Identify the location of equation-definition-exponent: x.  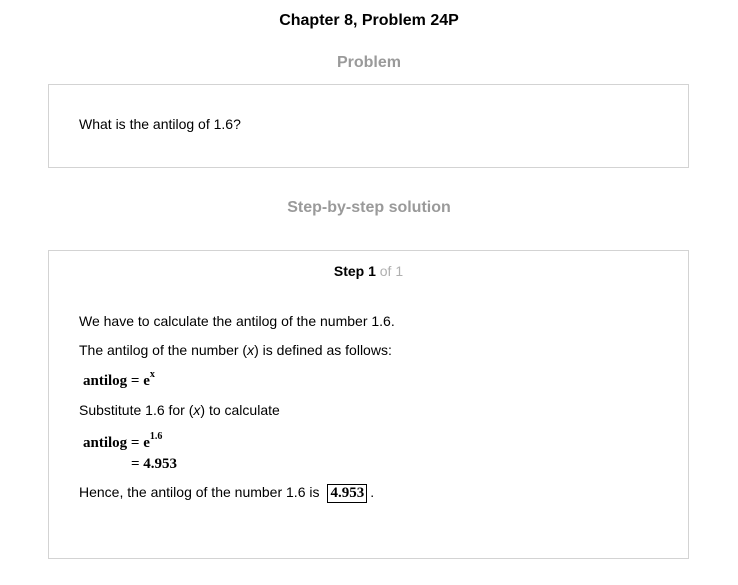
(152, 374).